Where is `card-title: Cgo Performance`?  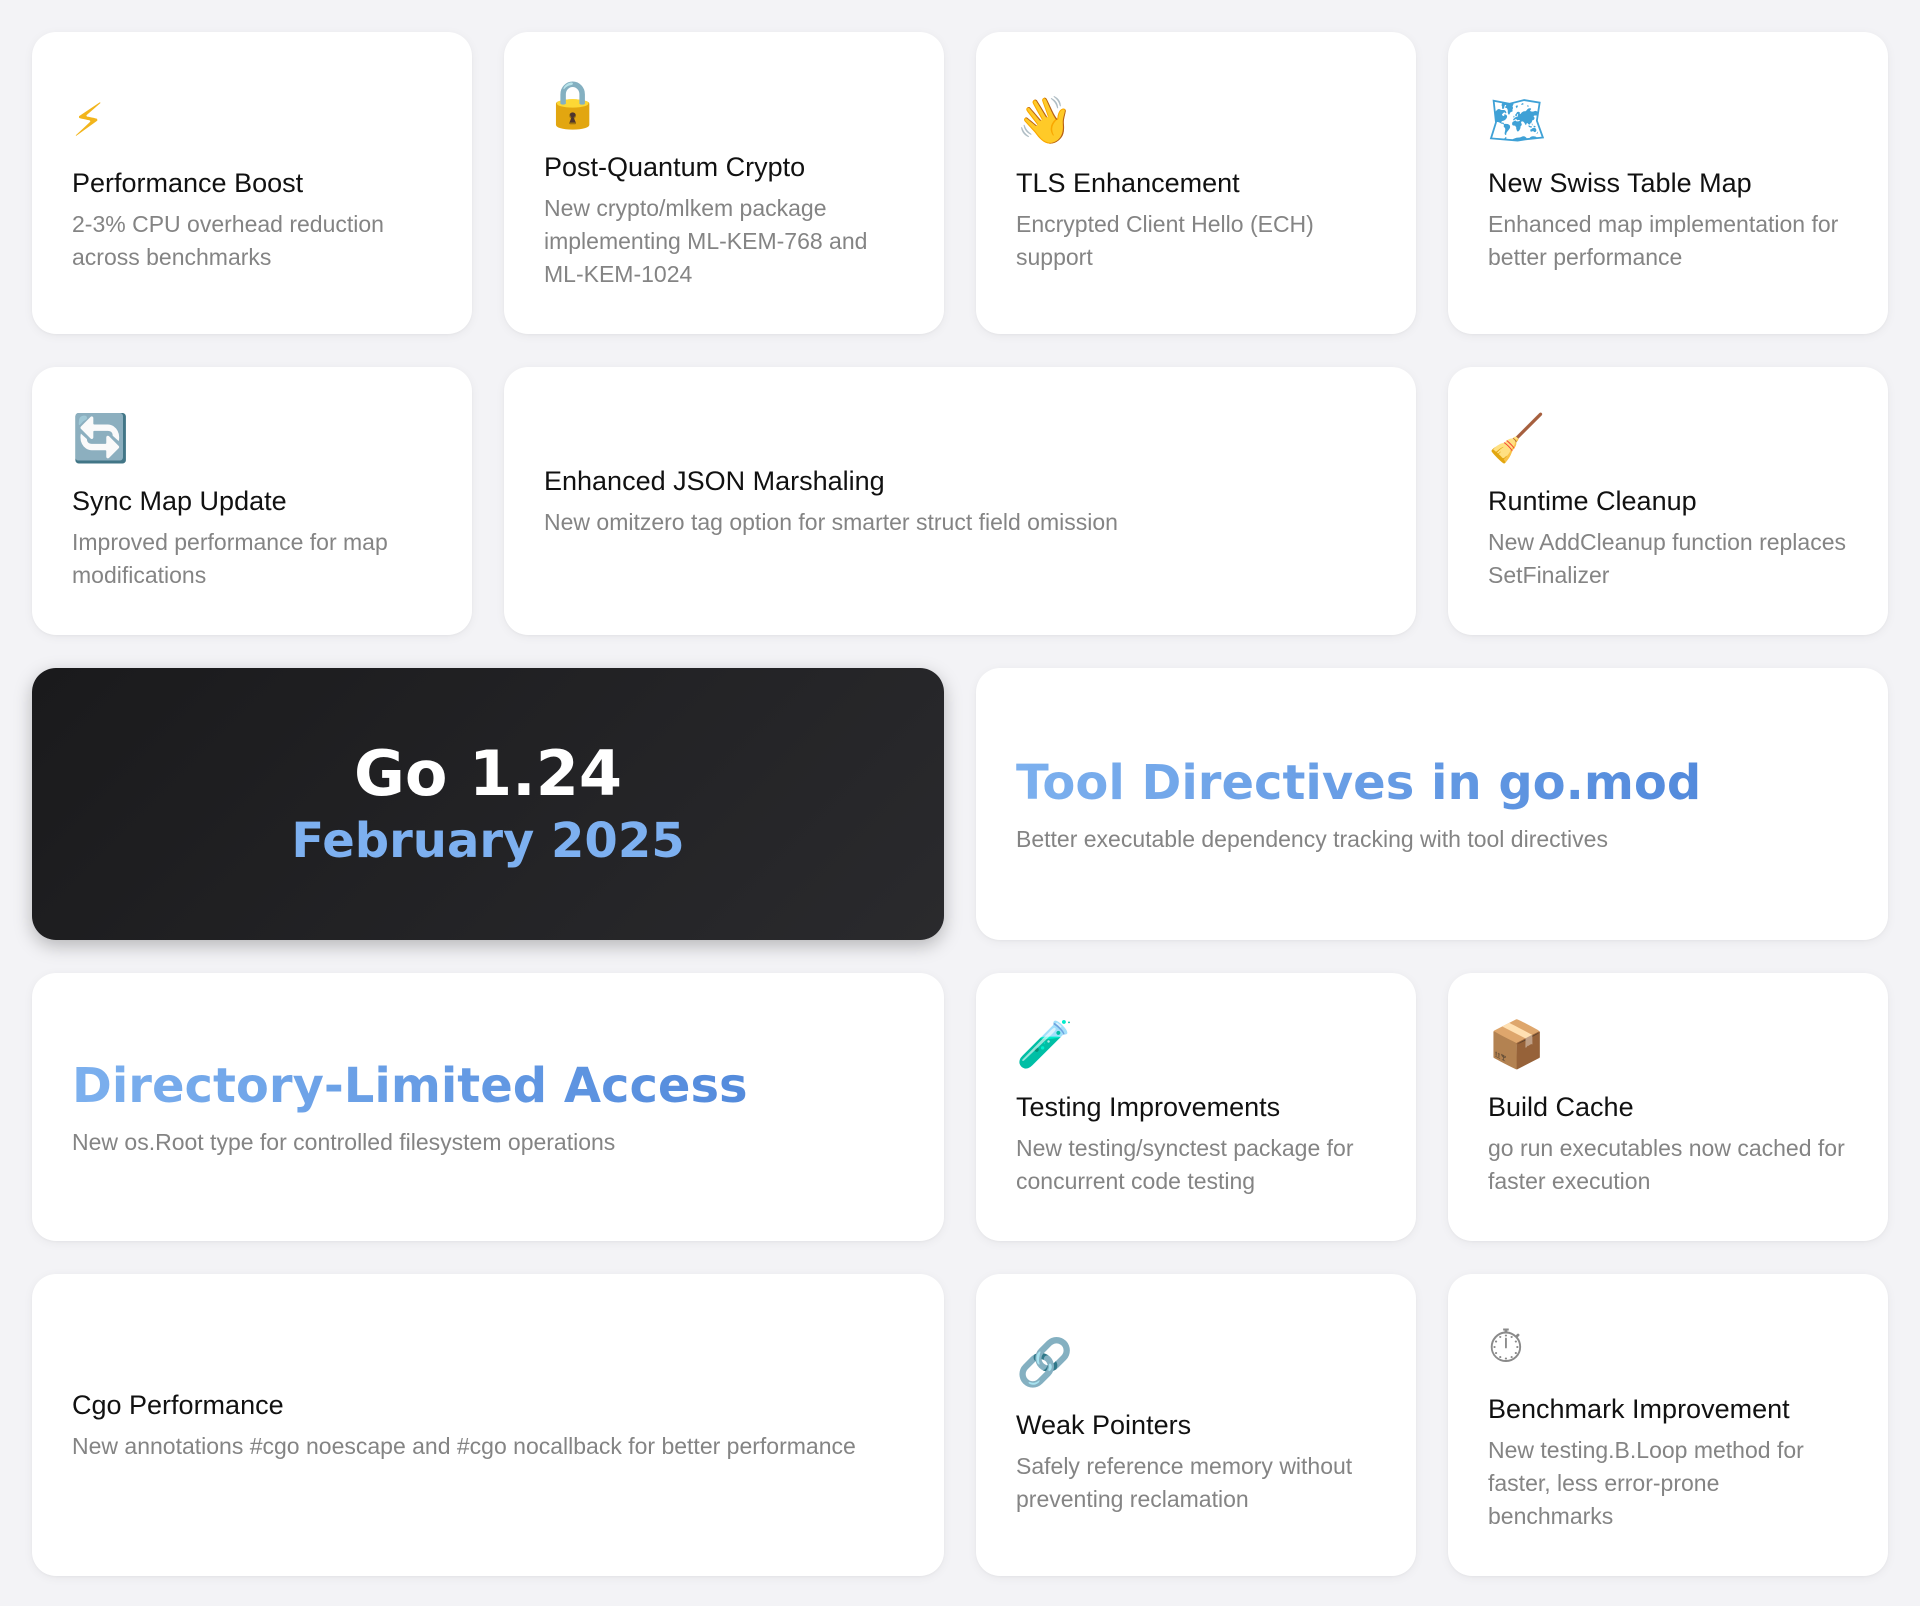
card-title: Cgo Performance is located at coordinates (178, 1404).